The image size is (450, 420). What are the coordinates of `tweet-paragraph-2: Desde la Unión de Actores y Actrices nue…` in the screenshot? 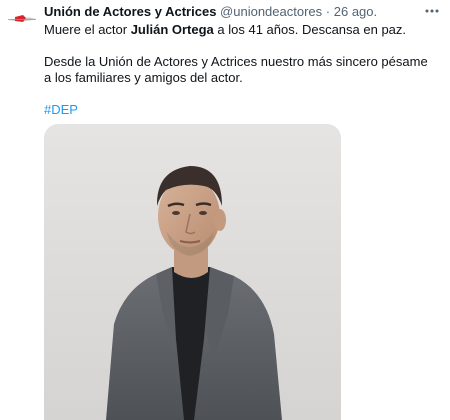 It's located at (236, 69).